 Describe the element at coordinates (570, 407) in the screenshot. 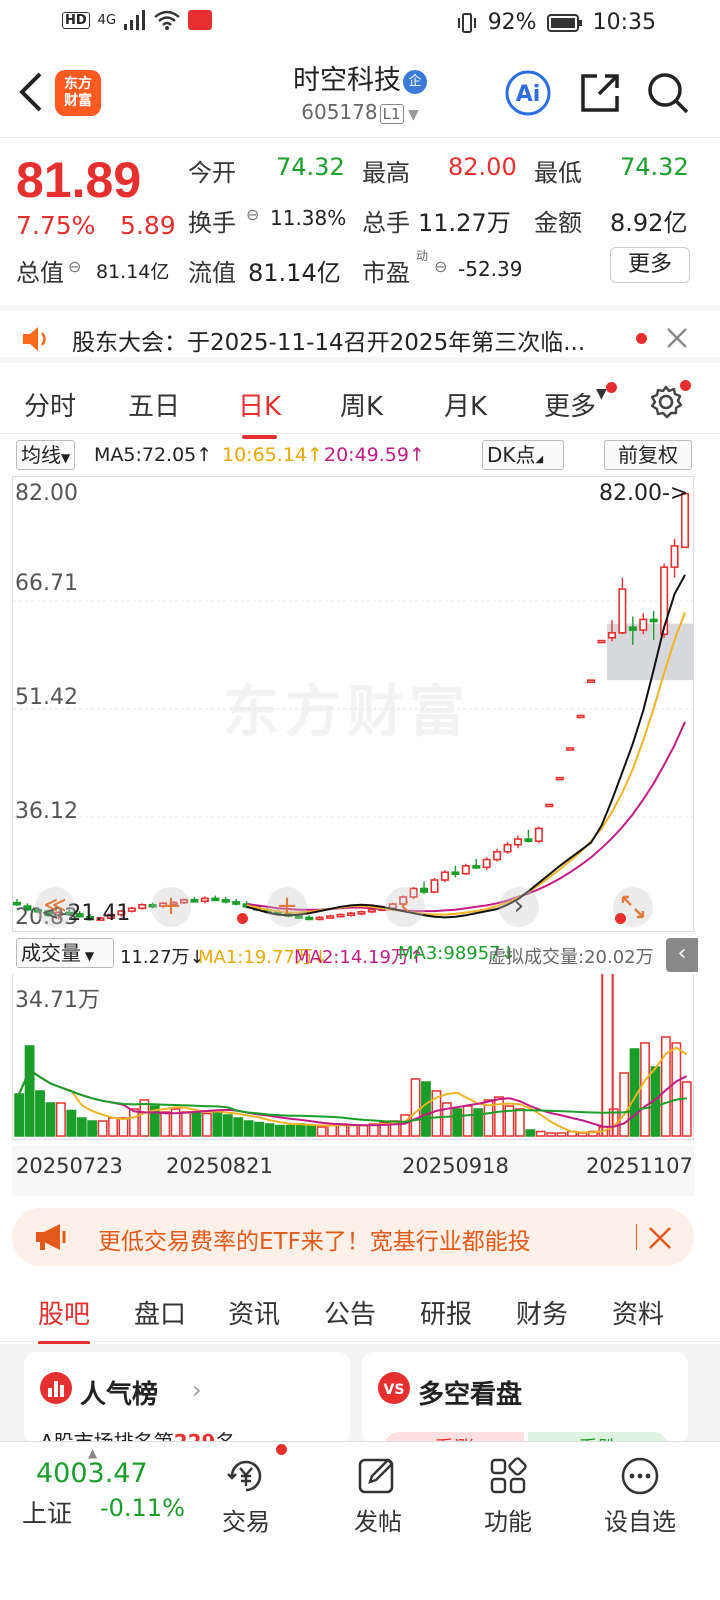

I see `tab-more-label: 更多` at that location.